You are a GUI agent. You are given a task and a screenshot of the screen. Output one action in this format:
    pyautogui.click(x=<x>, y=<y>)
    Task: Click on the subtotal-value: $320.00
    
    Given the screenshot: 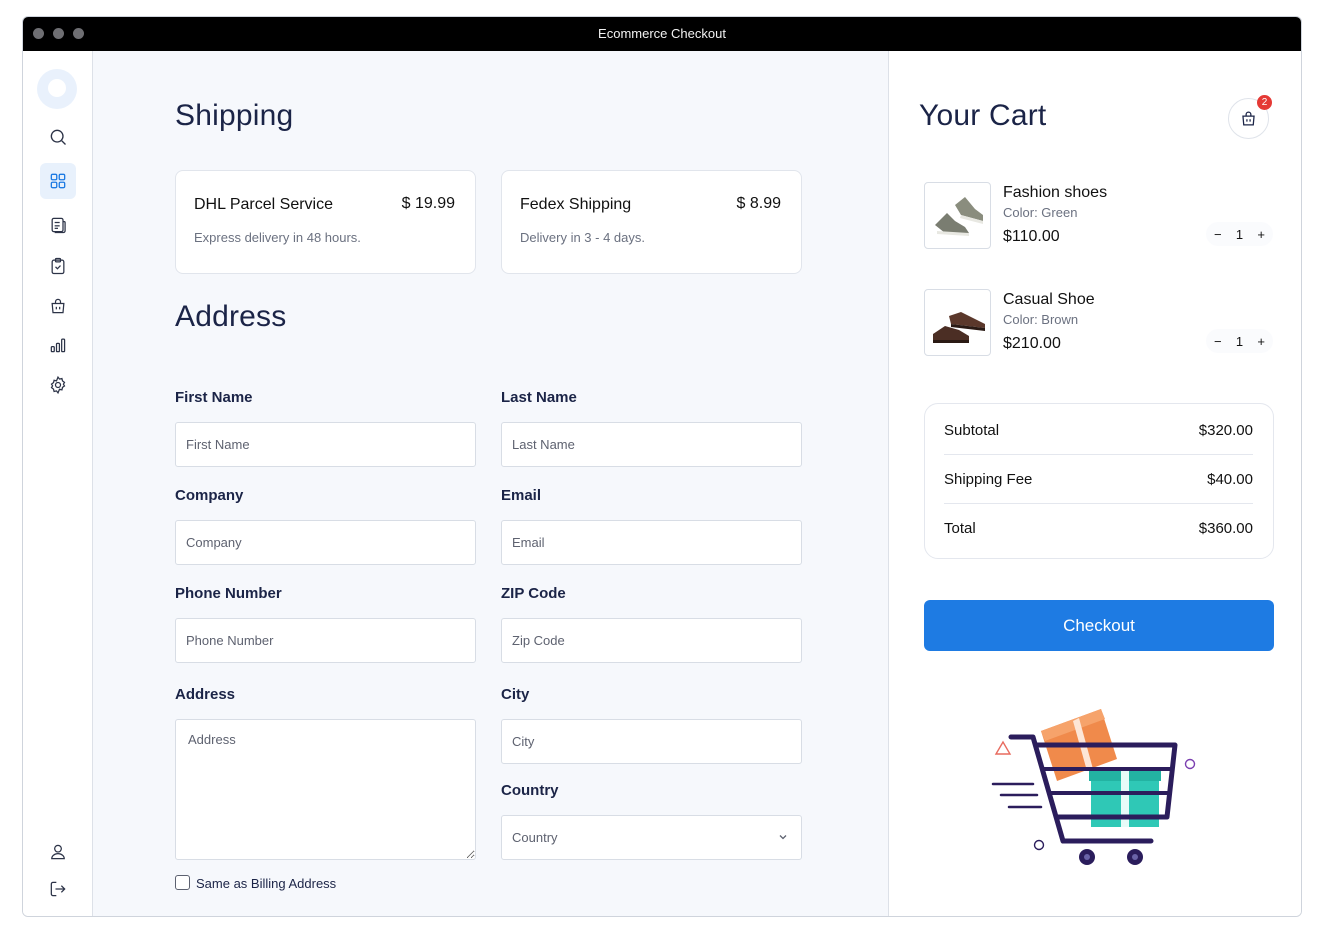 What is the action you would take?
    pyautogui.click(x=1225, y=430)
    